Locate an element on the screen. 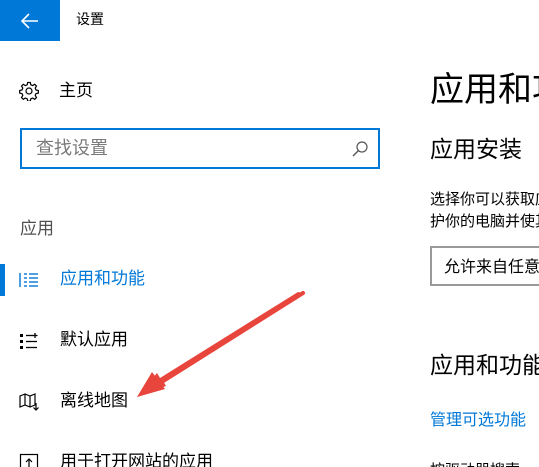 The height and width of the screenshot is (467, 539). search-by-drive-text: 按驱动器搜索 is located at coordinates (475, 463).